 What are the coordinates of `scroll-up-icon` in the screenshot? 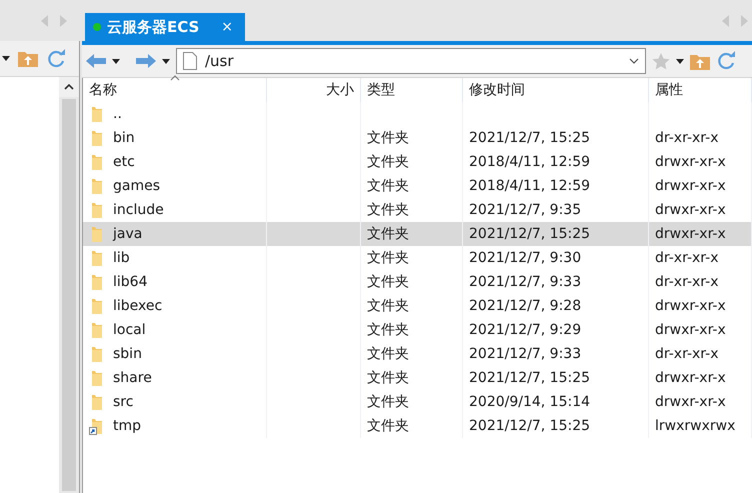 It's located at (69, 87).